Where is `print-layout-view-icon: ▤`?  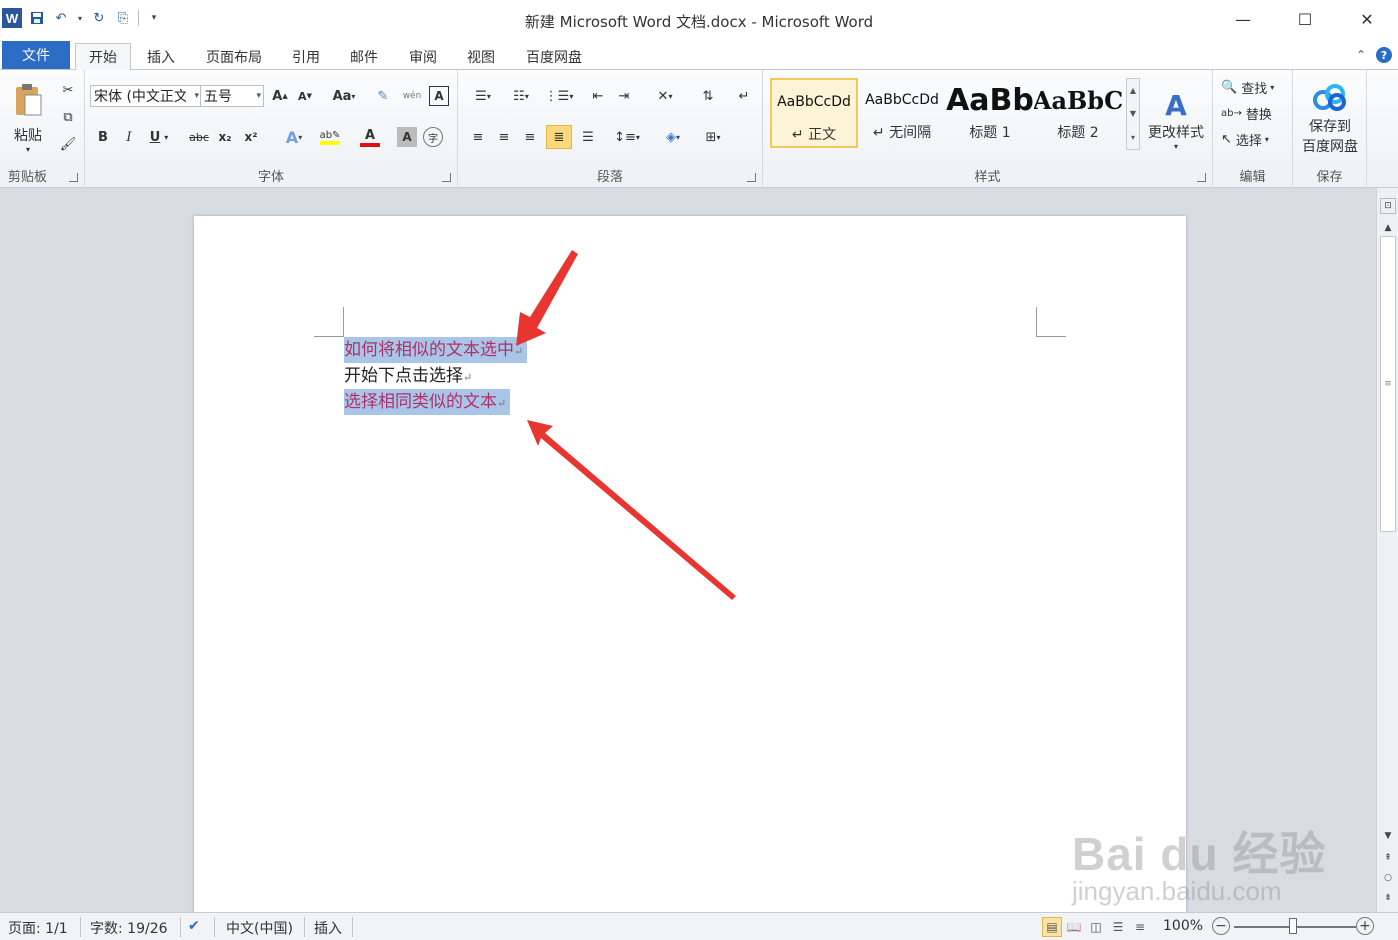
print-layout-view-icon: ▤ is located at coordinates (1052, 927).